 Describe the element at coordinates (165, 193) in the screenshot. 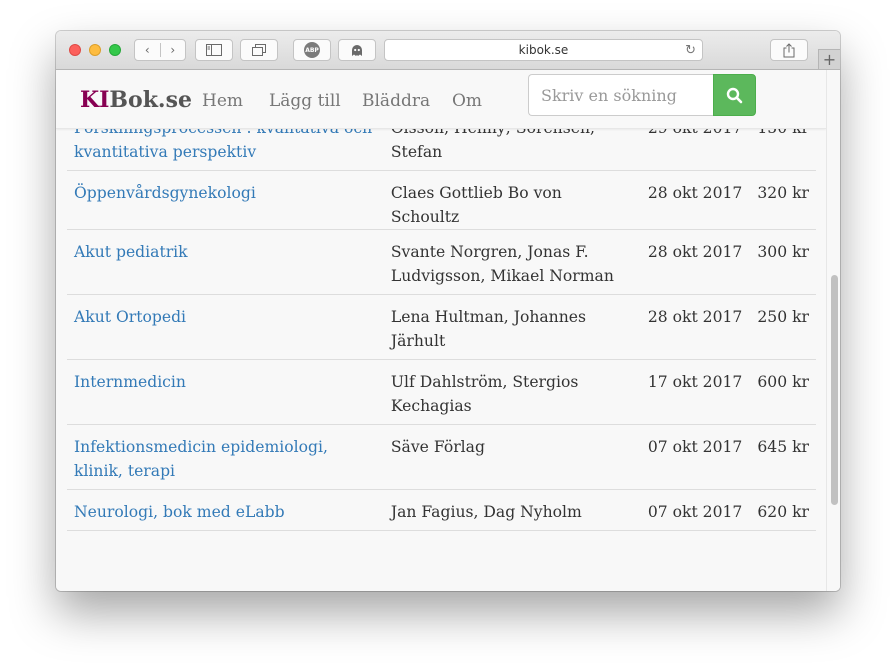

I see `book-title-link: Öppenvårdsgynekologi` at that location.